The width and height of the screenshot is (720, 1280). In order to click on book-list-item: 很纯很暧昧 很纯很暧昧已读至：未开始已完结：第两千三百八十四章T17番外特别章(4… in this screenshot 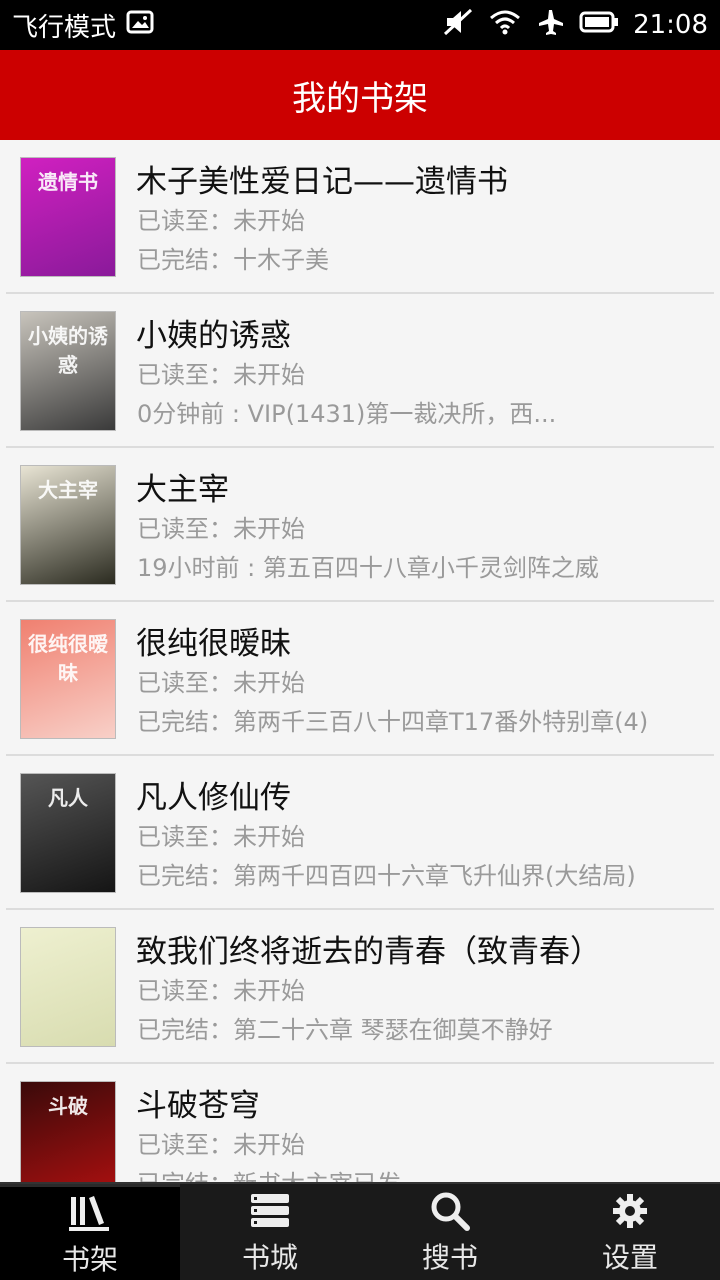, I will do `click(360, 679)`.